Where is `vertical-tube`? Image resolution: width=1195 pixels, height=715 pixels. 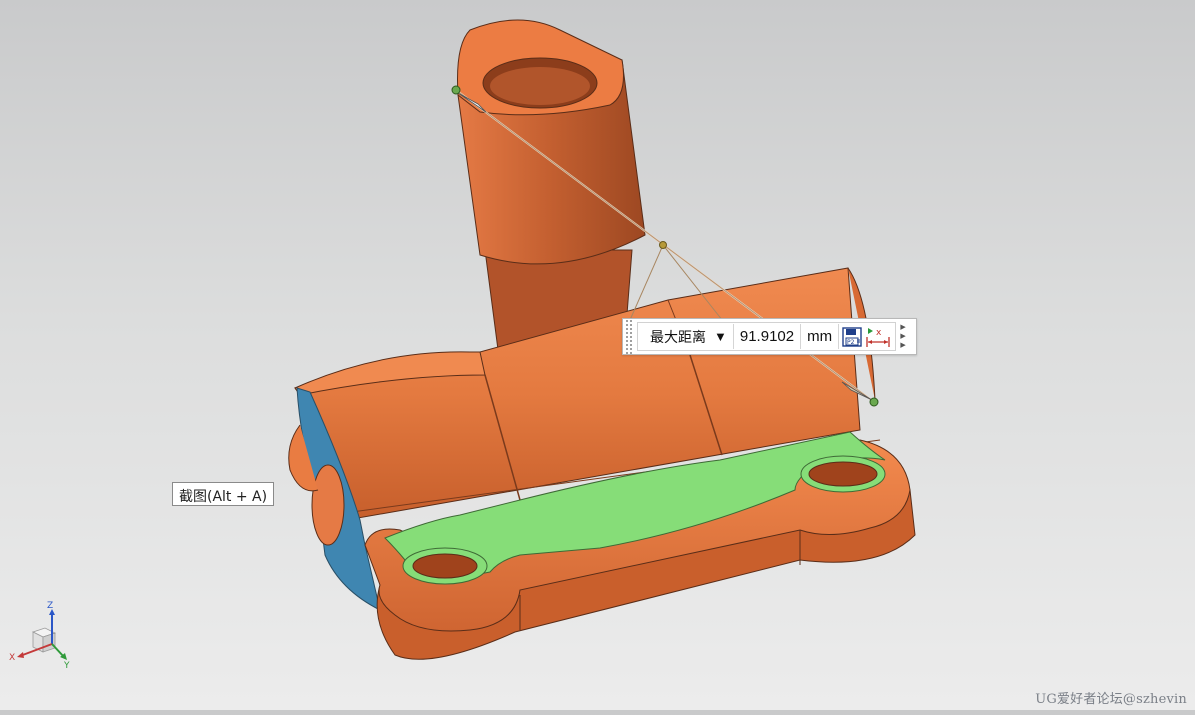
vertical-tube is located at coordinates (551, 192).